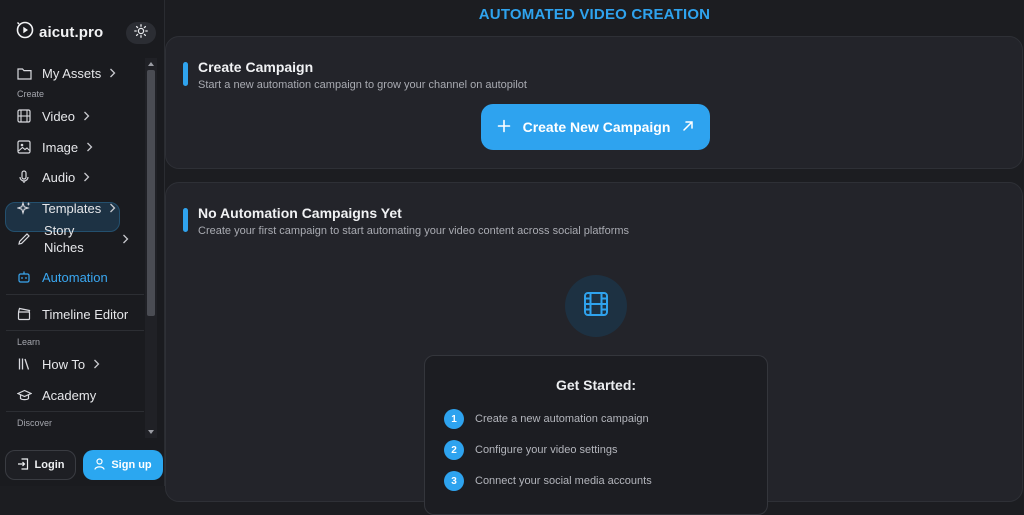  I want to click on signup-button: Sign up, so click(123, 465).